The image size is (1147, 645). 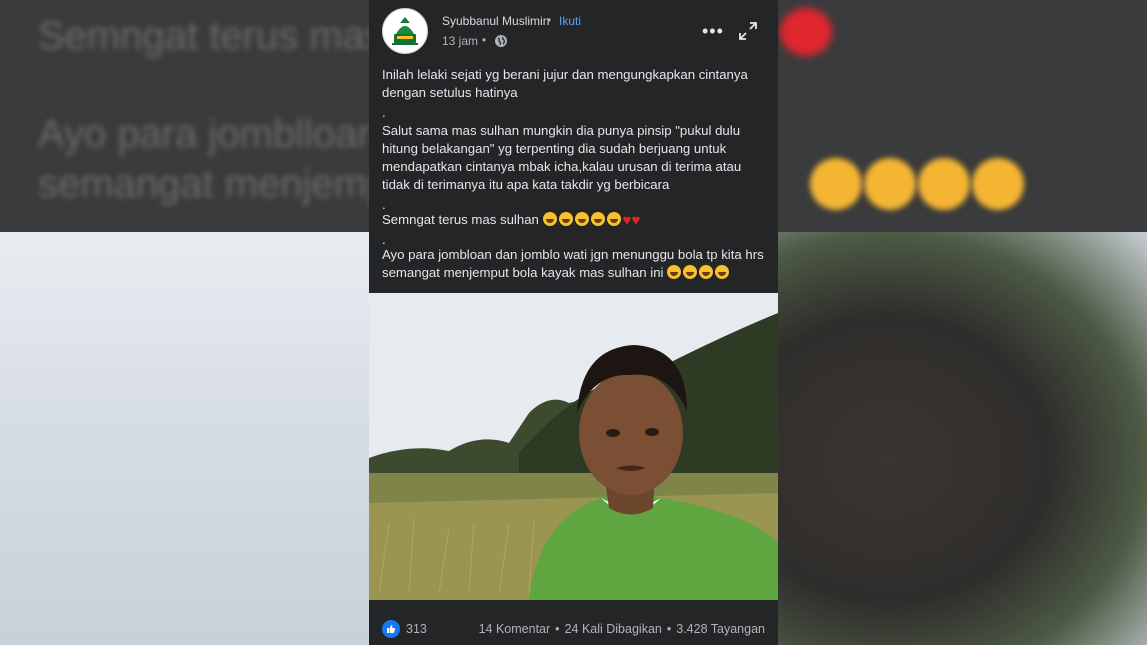 What do you see at coordinates (460, 219) in the screenshot?
I see `post-paragraph: Semngat terus mas sulhan` at bounding box center [460, 219].